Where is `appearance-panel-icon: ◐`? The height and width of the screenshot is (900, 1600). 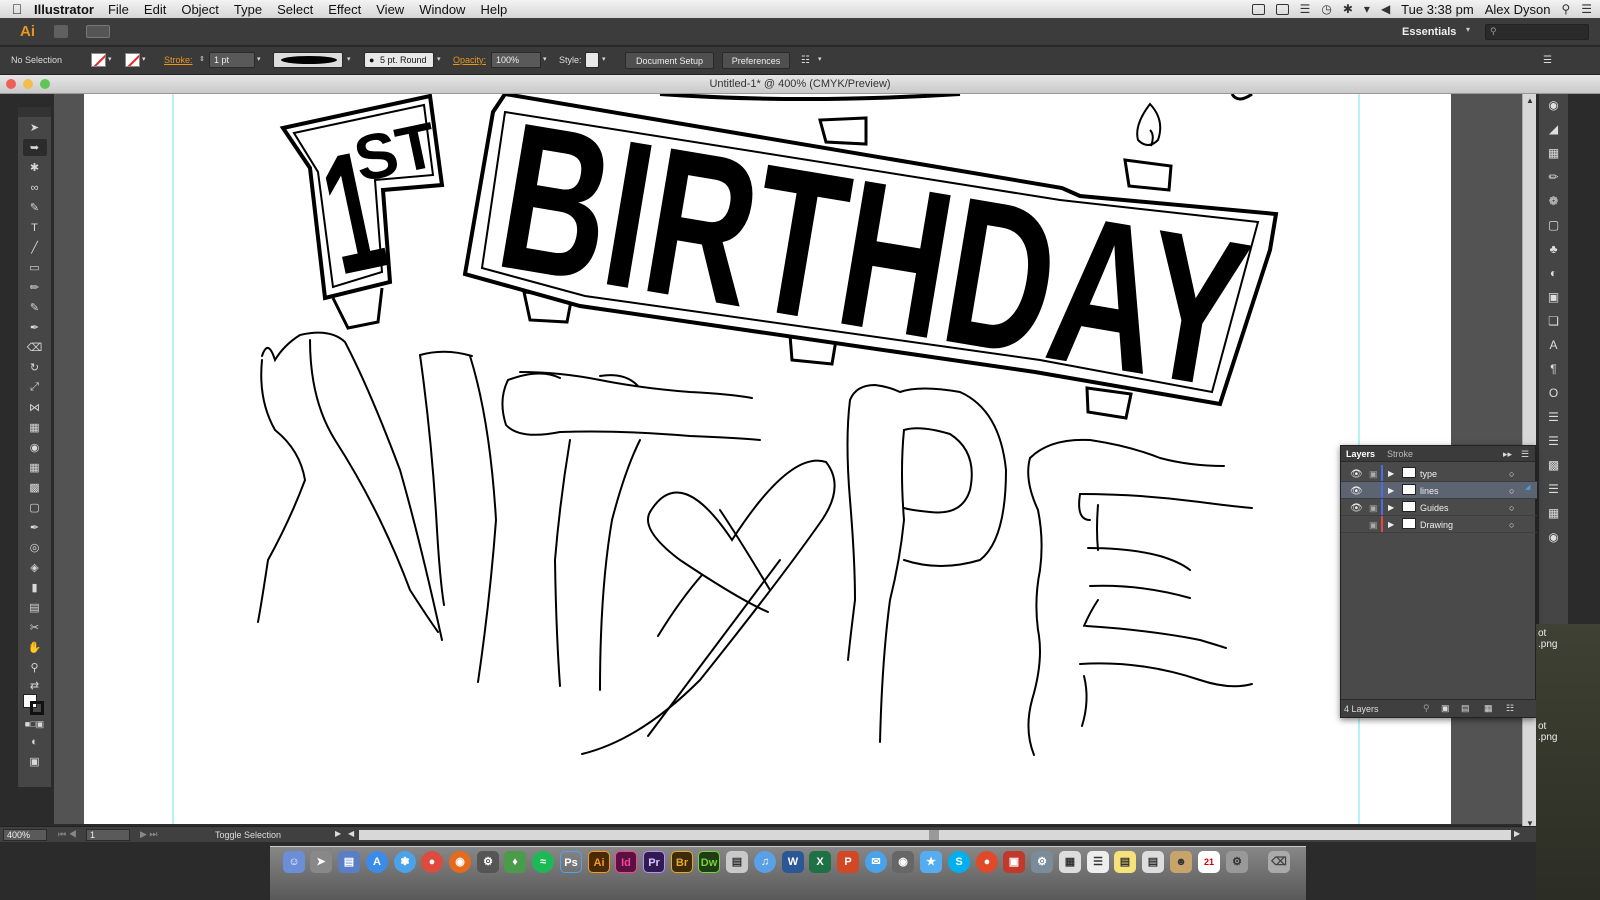 appearance-panel-icon: ◐ is located at coordinates (1554, 274).